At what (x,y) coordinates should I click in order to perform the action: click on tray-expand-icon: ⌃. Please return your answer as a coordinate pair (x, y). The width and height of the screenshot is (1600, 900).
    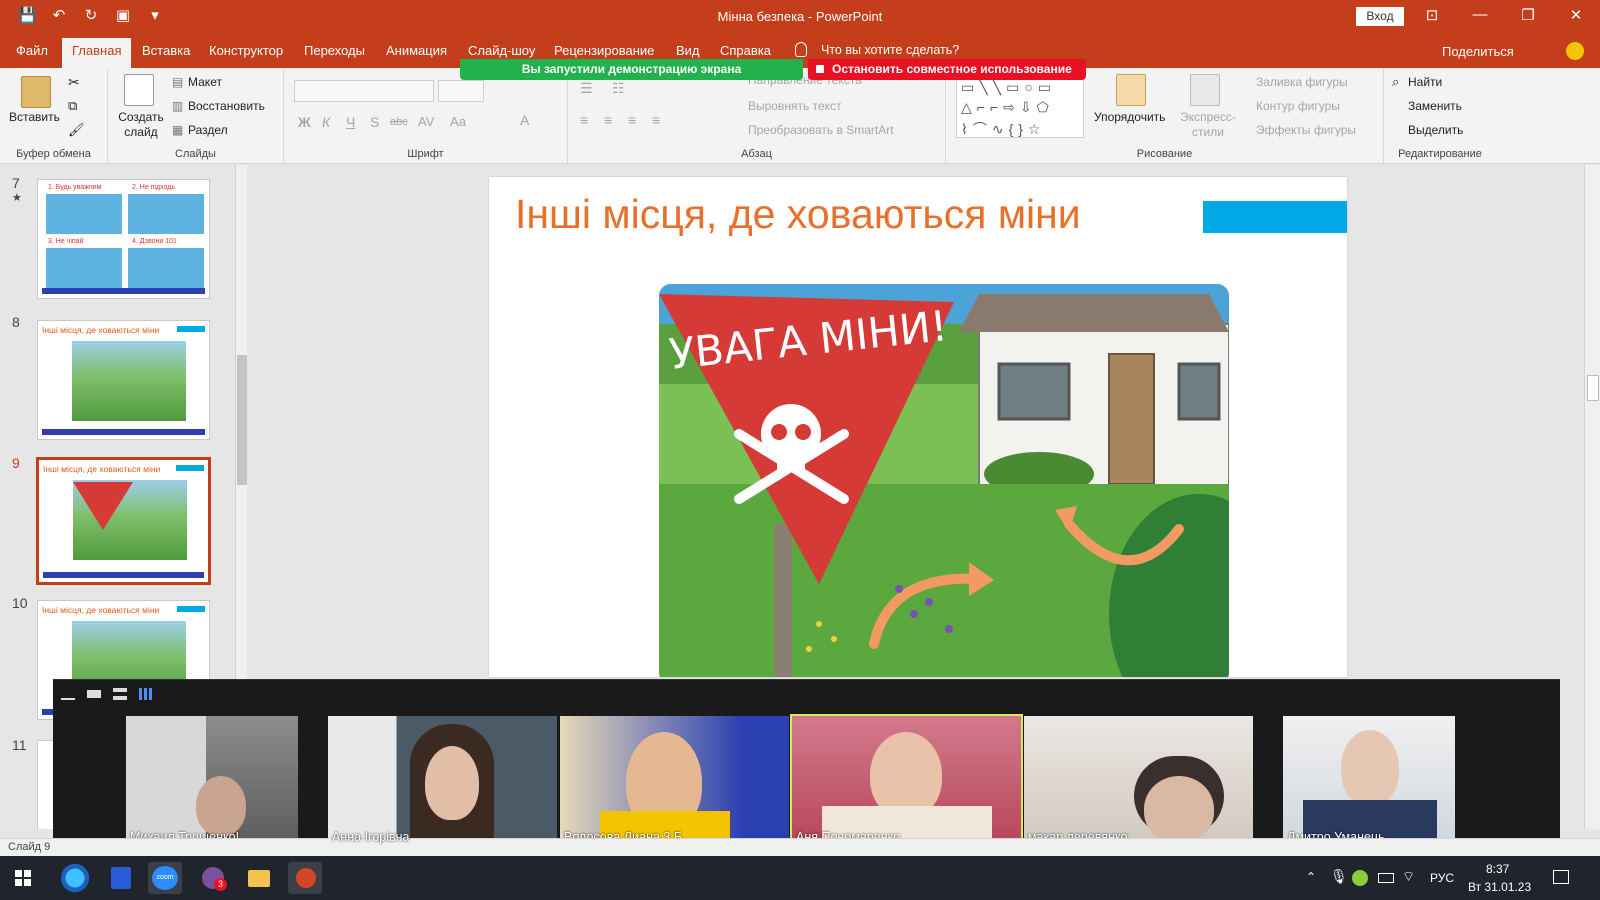
    Looking at the image, I should click on (1311, 877).